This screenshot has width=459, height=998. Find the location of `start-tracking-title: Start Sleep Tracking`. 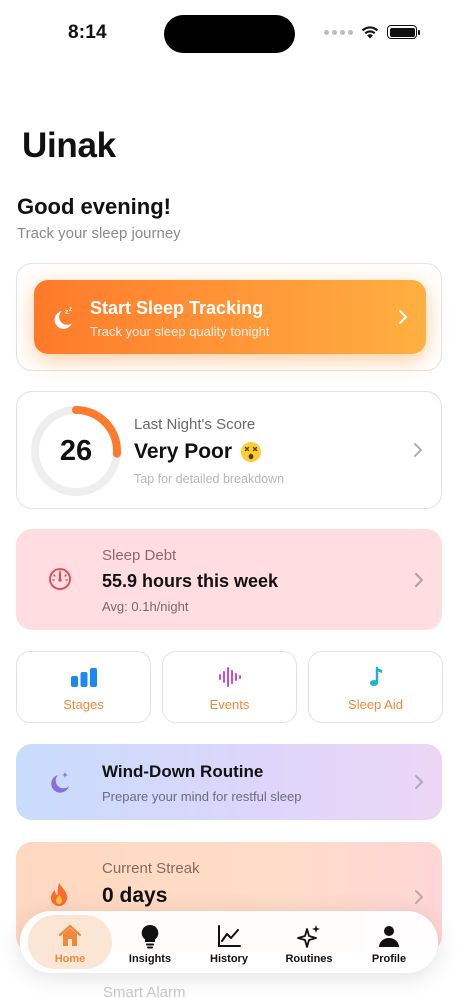

start-tracking-title: Start Sleep Tracking is located at coordinates (177, 308).